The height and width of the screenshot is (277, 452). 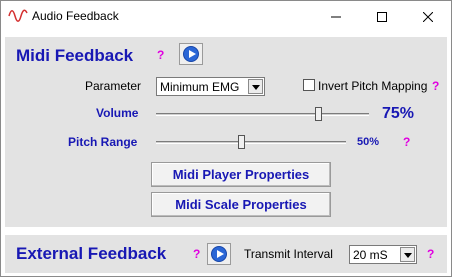 I want to click on midi-scale-properties-button: Midi Scale Properties, so click(x=241, y=204).